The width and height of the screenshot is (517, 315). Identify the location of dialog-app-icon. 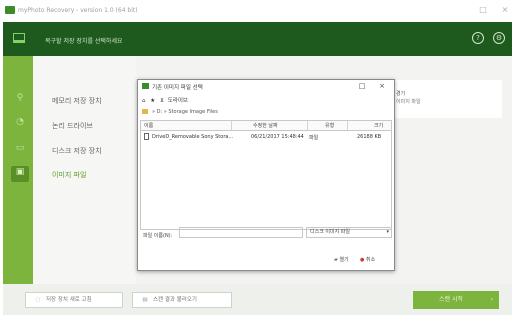
(145, 86).